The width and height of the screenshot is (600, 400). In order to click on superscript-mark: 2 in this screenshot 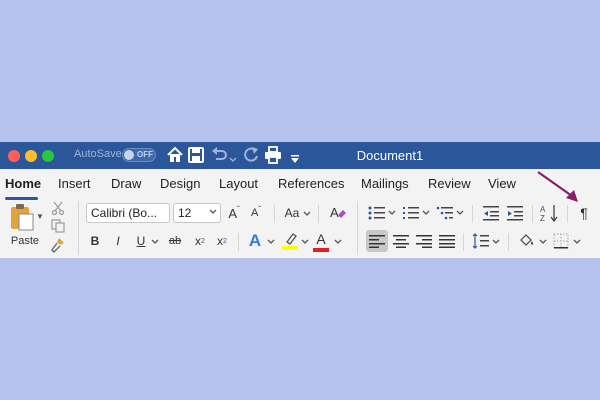, I will do `click(225, 241)`.